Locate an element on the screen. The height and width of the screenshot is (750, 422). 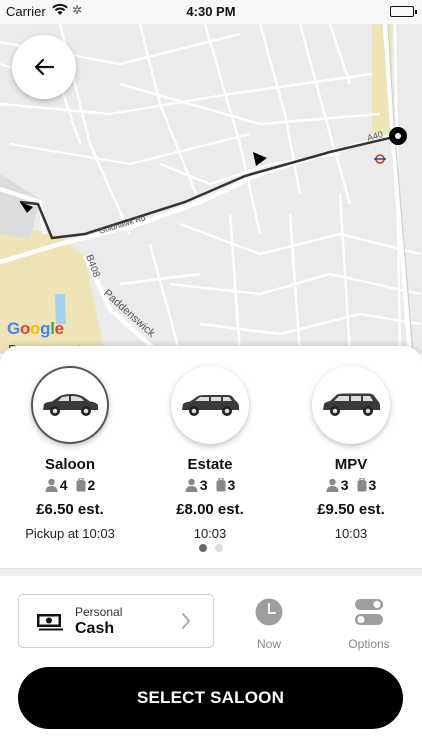
back-button is located at coordinates (44, 67).